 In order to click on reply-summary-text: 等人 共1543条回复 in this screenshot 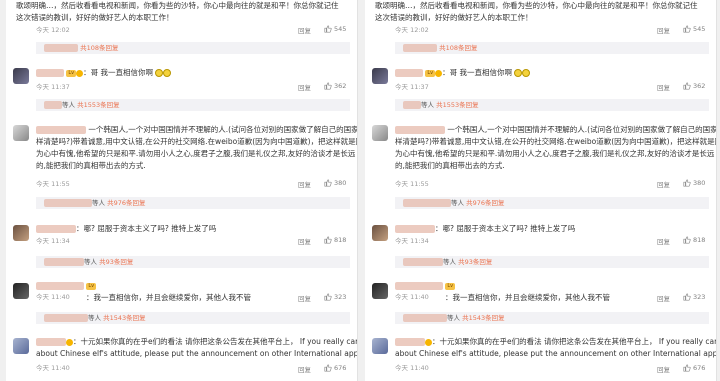, I will do `click(454, 318)`.